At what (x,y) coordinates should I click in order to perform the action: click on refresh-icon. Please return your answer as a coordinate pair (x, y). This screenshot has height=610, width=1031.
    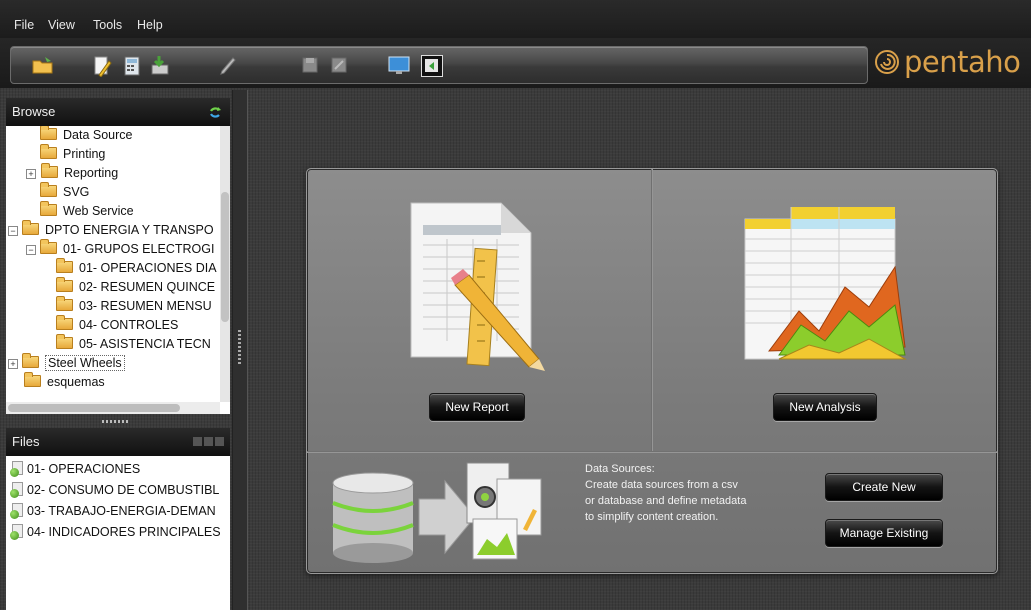
    Looking at the image, I should click on (215, 112).